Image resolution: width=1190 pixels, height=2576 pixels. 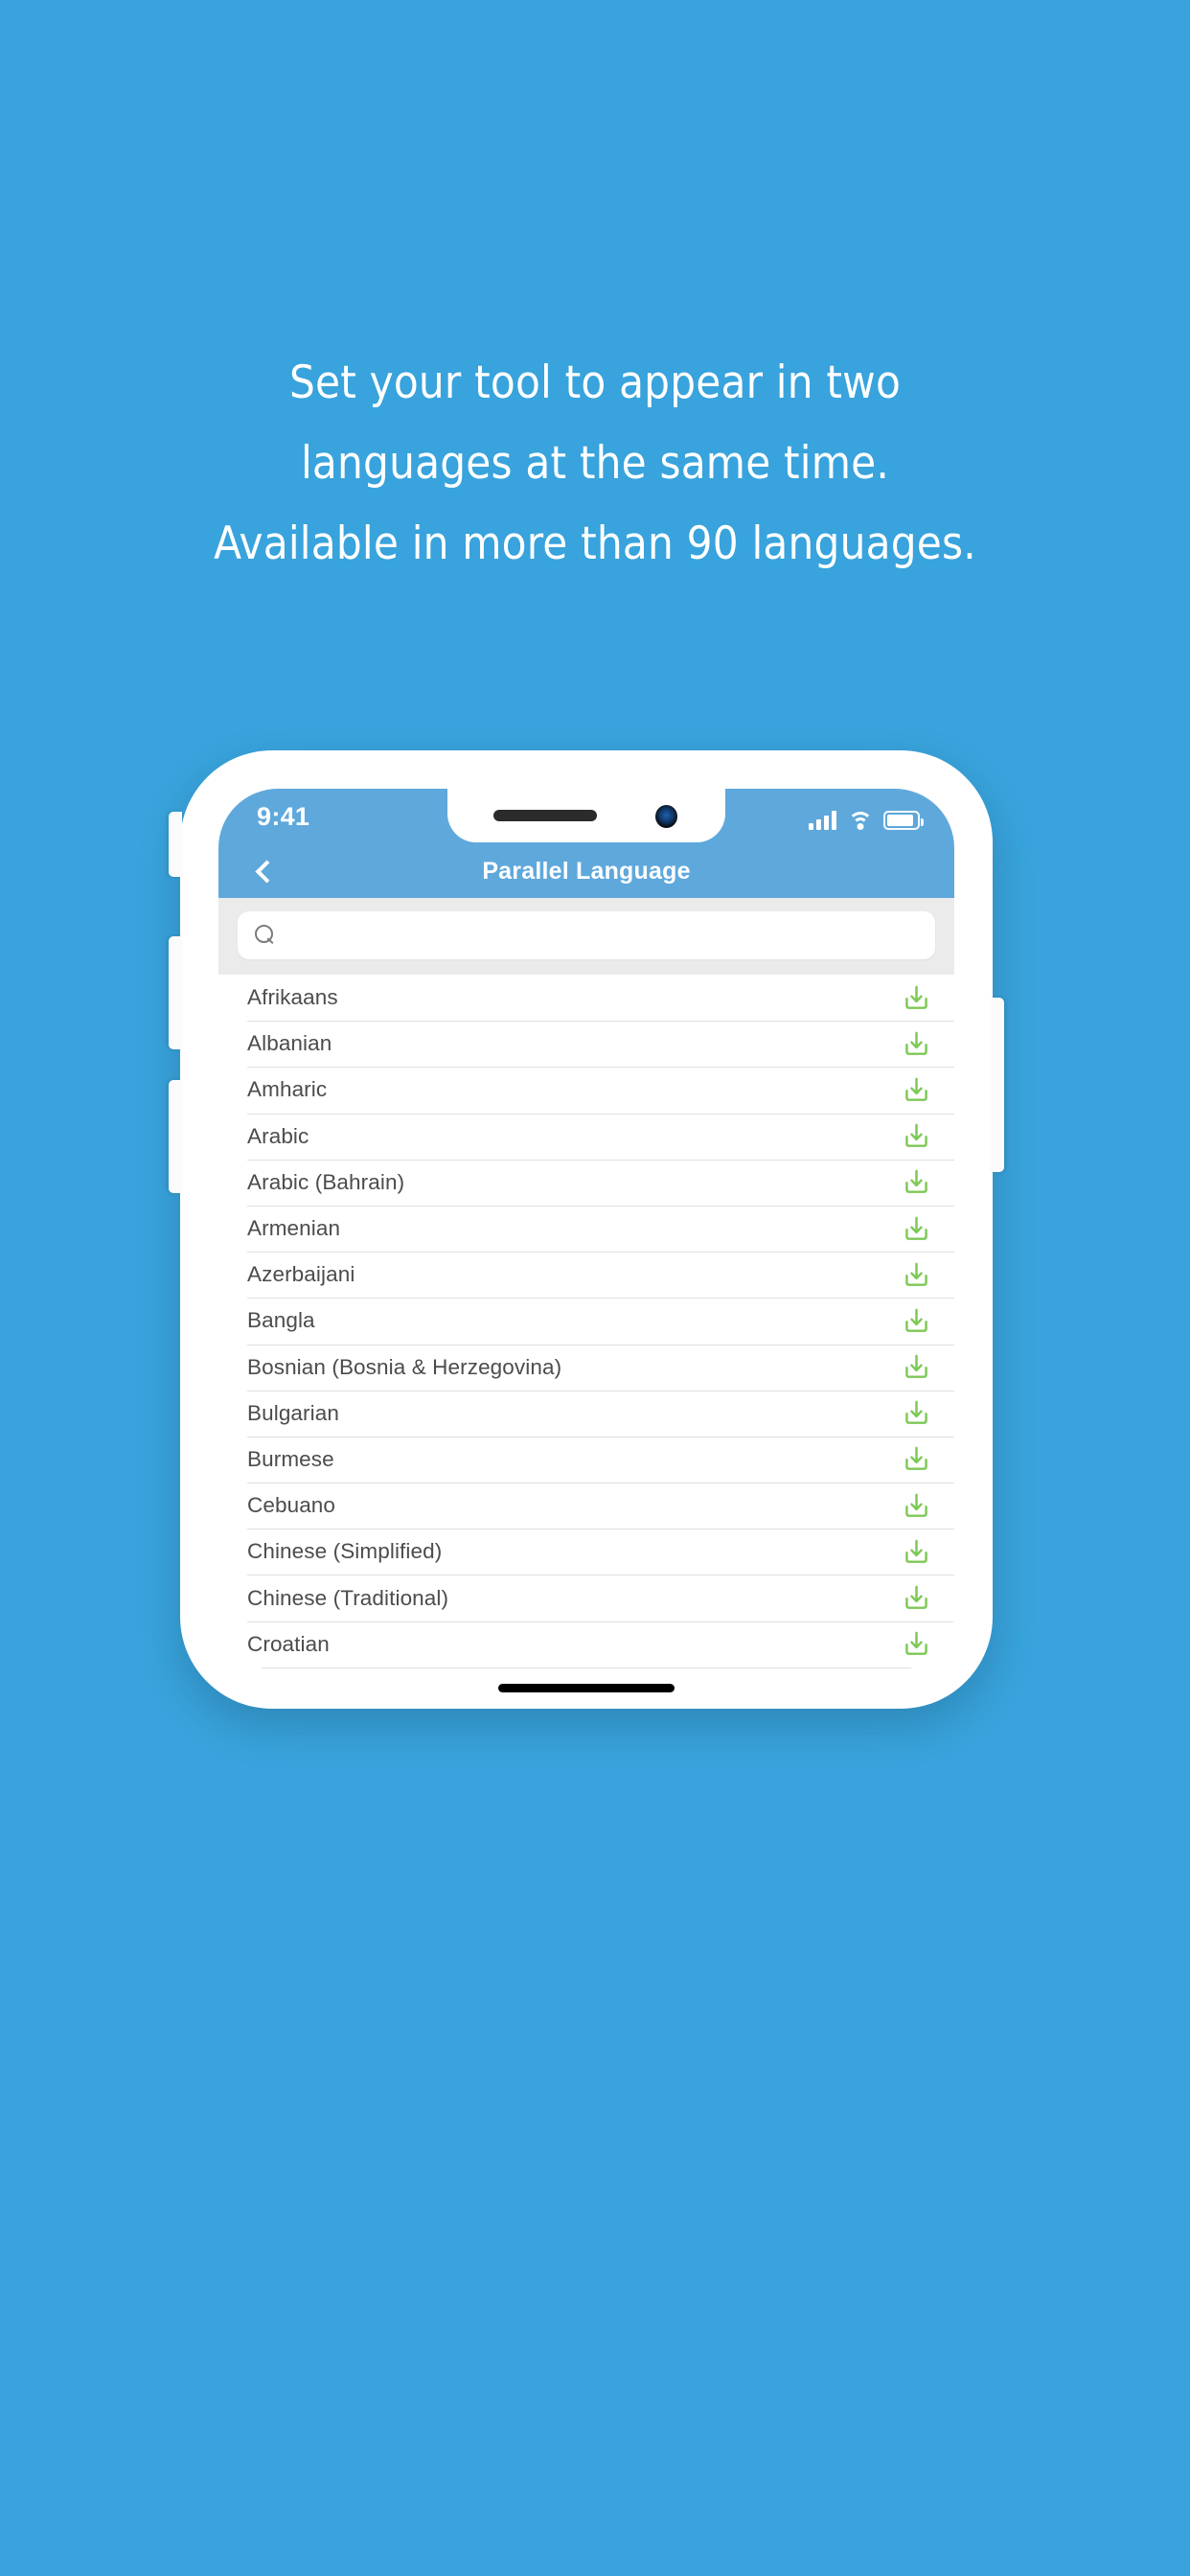 What do you see at coordinates (998, 1085) in the screenshot?
I see `power-button` at bounding box center [998, 1085].